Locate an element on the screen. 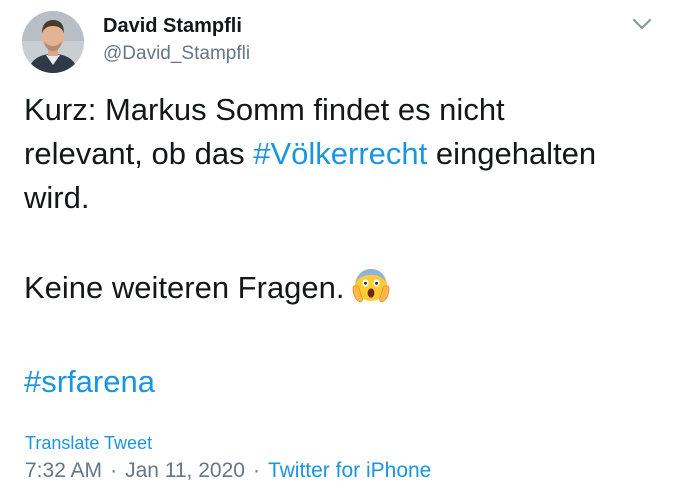 This screenshot has width=680, height=501. translate-tweet-link: Translate Tweet is located at coordinates (88, 443).